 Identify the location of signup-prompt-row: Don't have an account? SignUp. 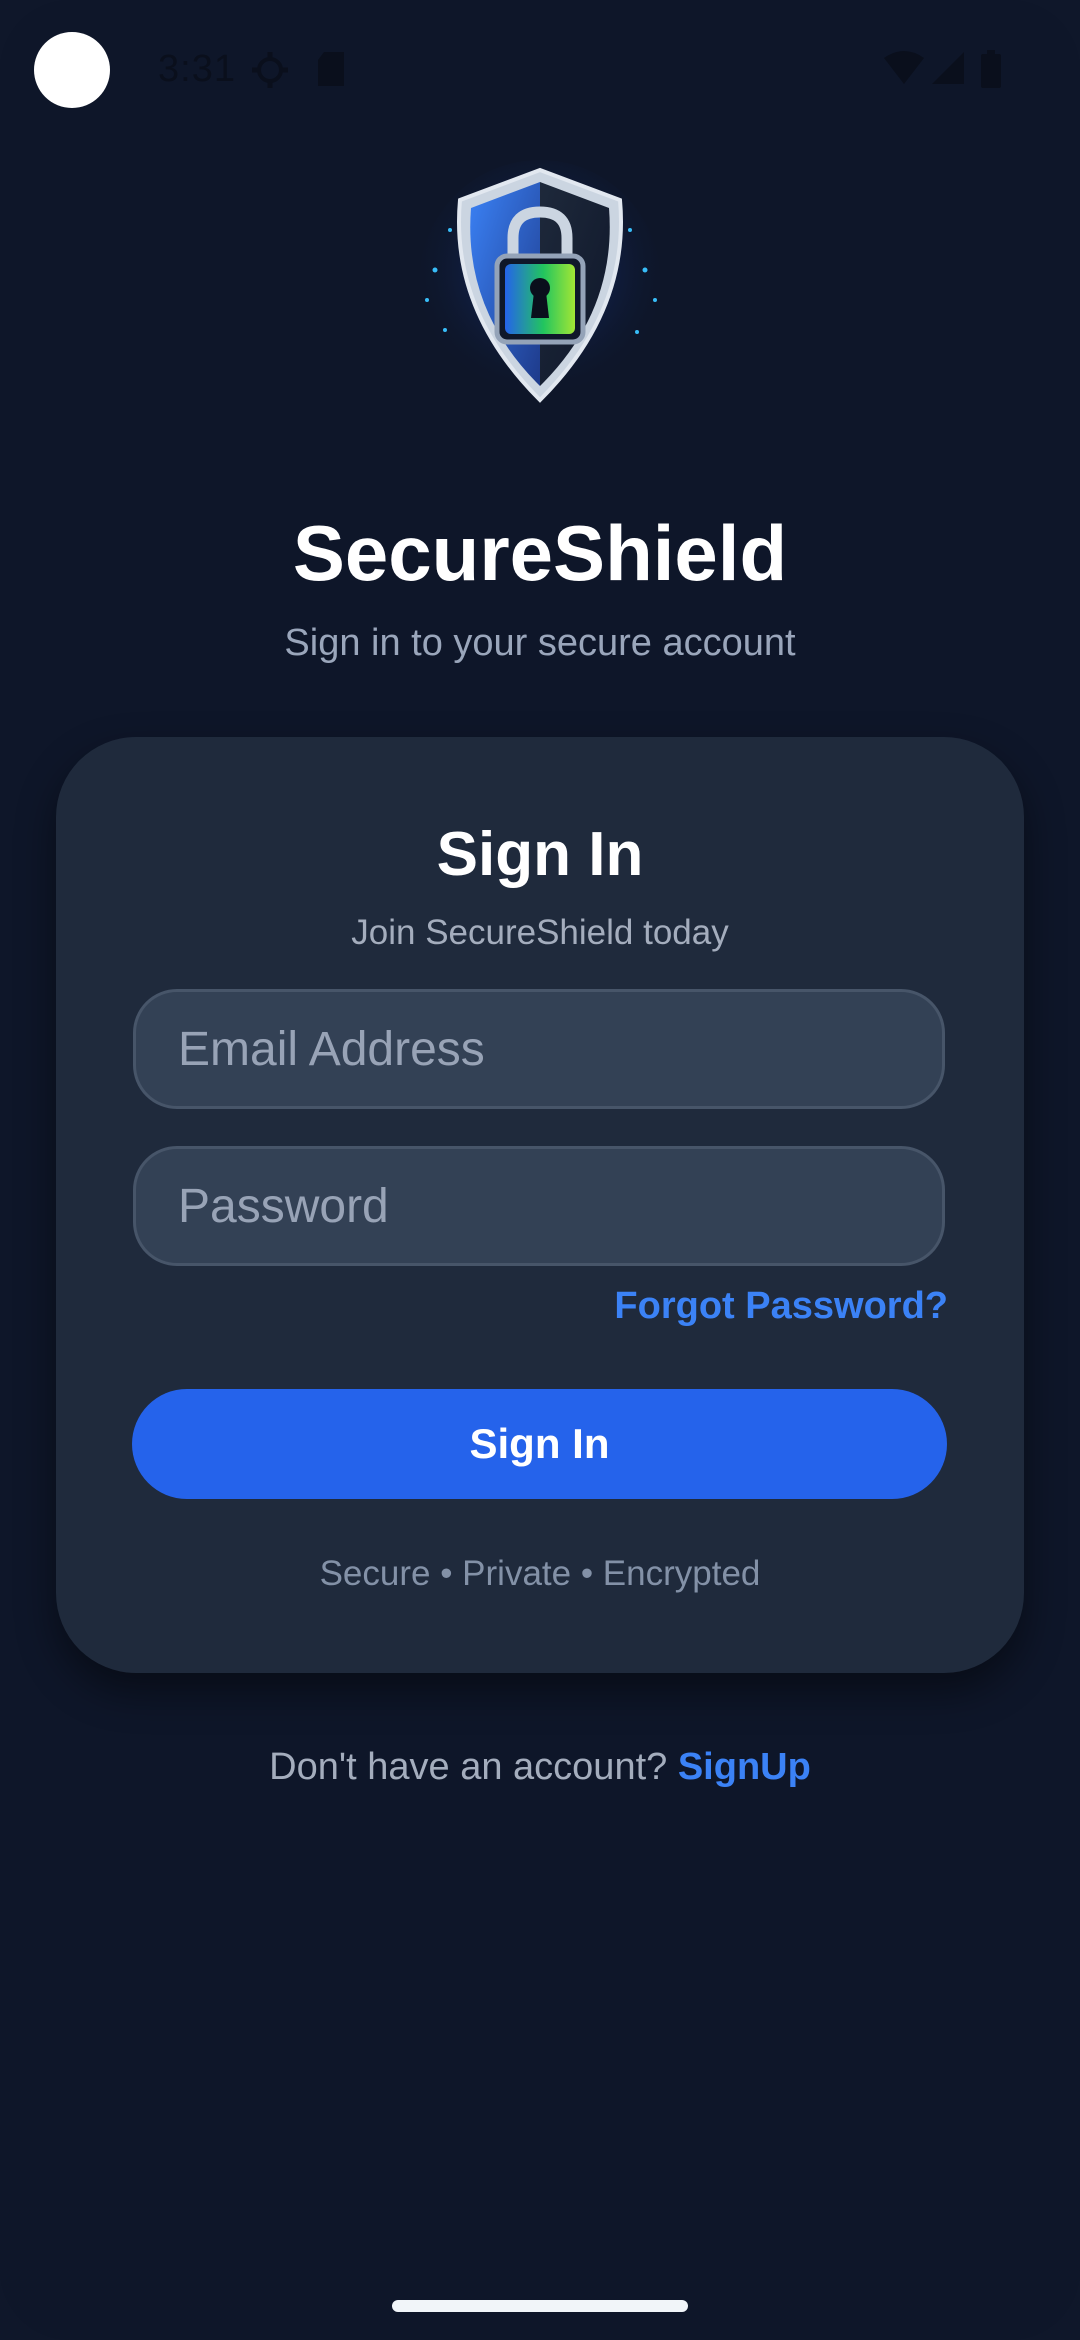
(540, 1767).